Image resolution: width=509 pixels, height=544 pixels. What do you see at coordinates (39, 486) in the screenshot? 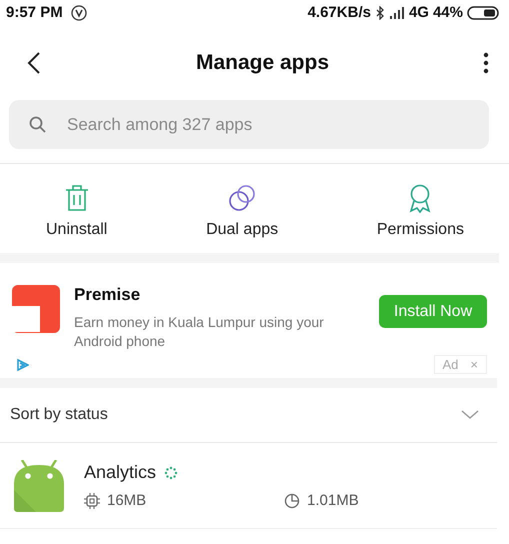
I see `android-icon` at bounding box center [39, 486].